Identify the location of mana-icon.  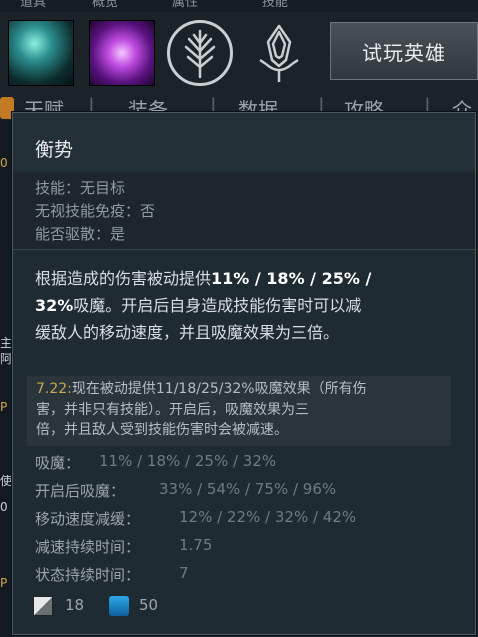
(119, 606).